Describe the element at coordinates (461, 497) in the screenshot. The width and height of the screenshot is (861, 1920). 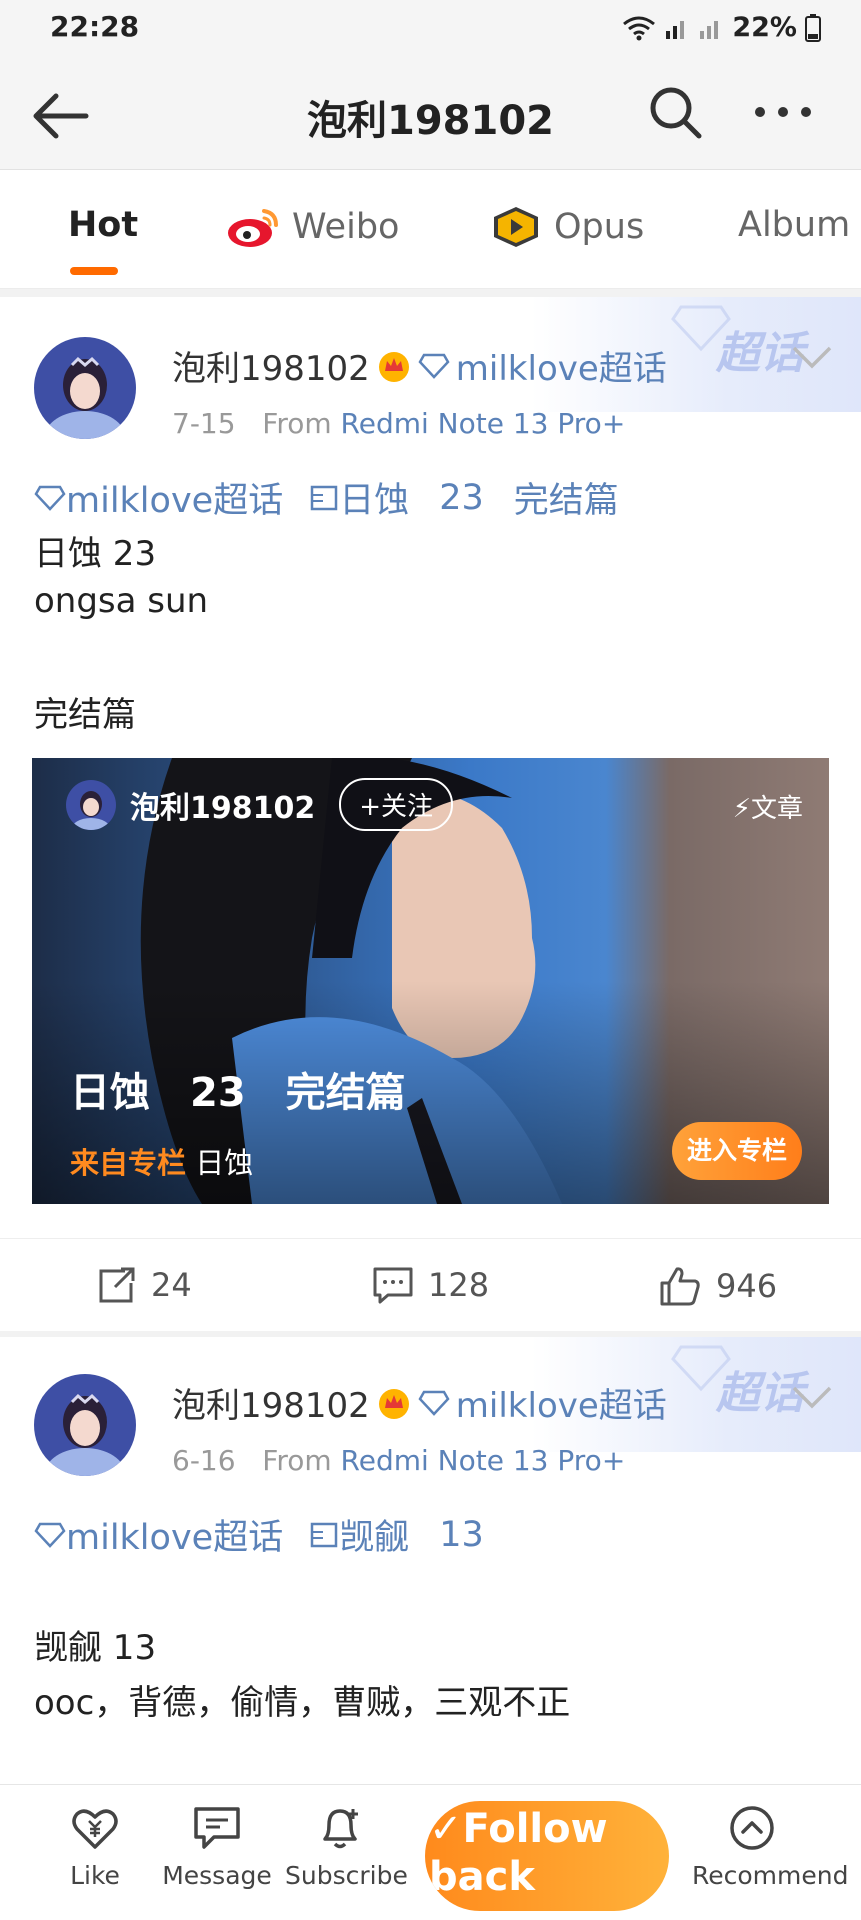
I see `tag-number: 23` at that location.